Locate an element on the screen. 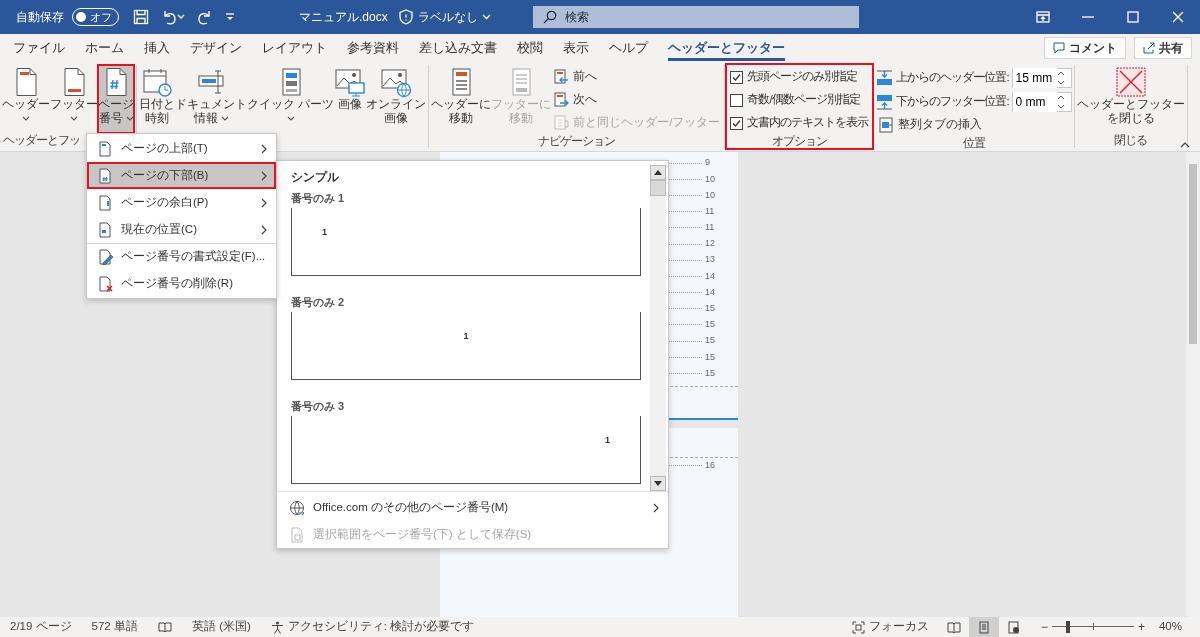  field-label: 下からのフッター位置: is located at coordinates (952, 101).